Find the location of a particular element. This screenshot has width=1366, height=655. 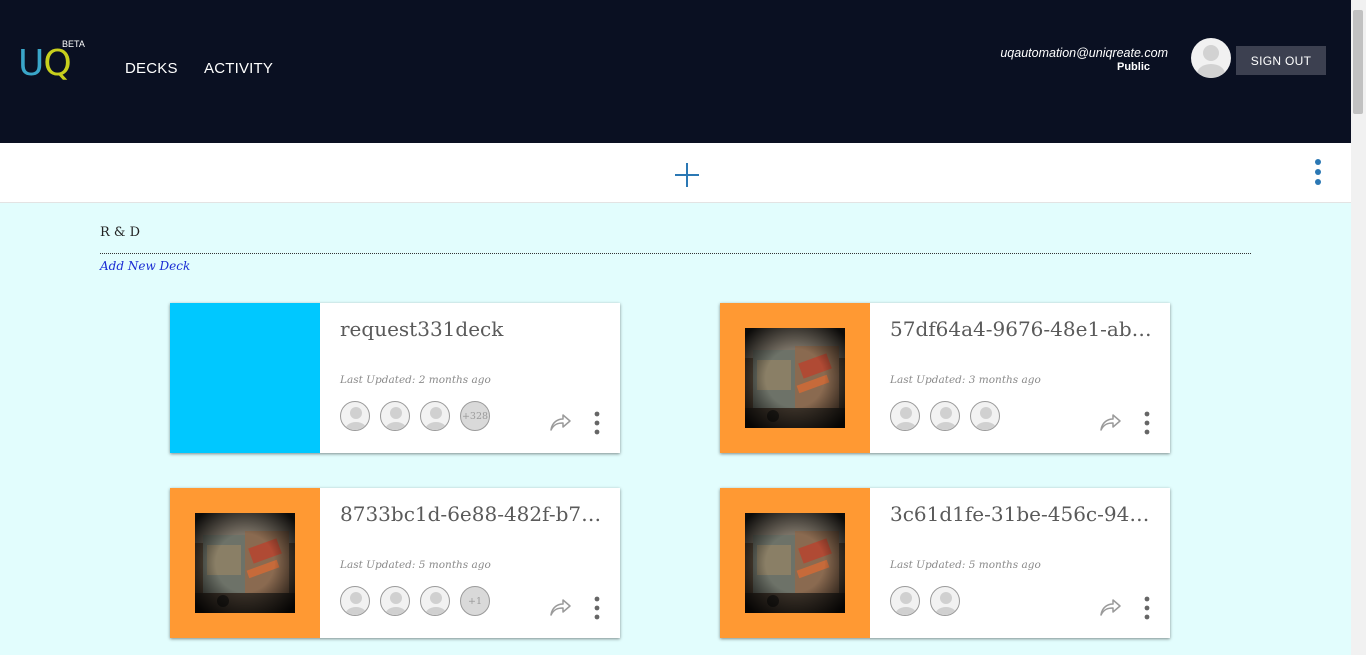

group-title: R & D is located at coordinates (120, 232).